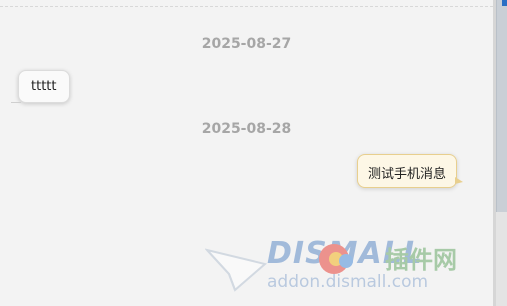 The width and height of the screenshot is (507, 306). I want to click on message-text: 测试手机消息, so click(407, 174).